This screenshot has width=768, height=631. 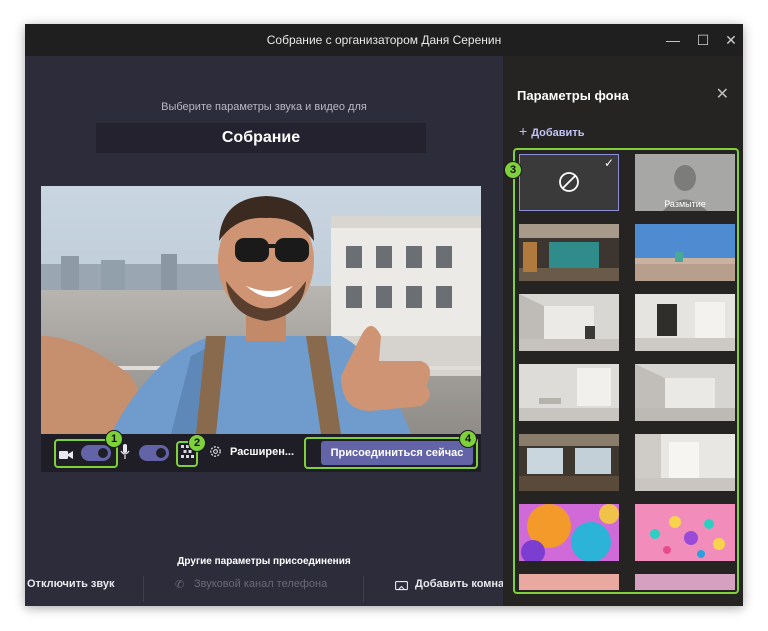 I want to click on plus-icon: +, so click(x=523, y=131).